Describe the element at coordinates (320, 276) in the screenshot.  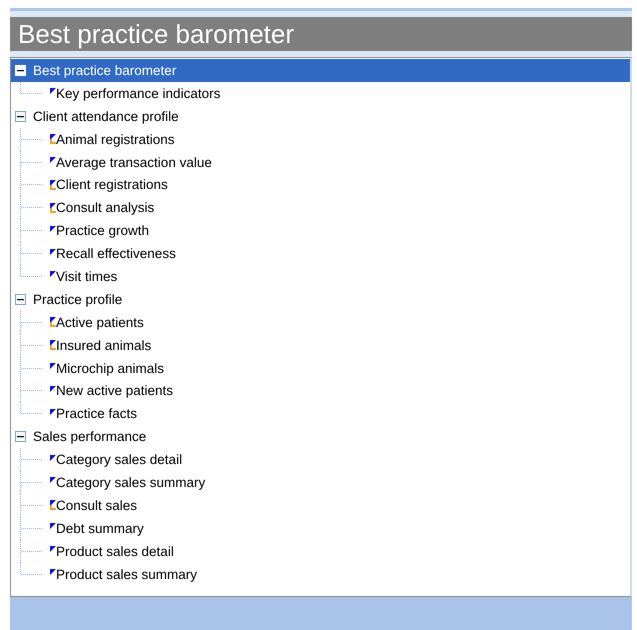
I see `tree-item: Visit times` at that location.